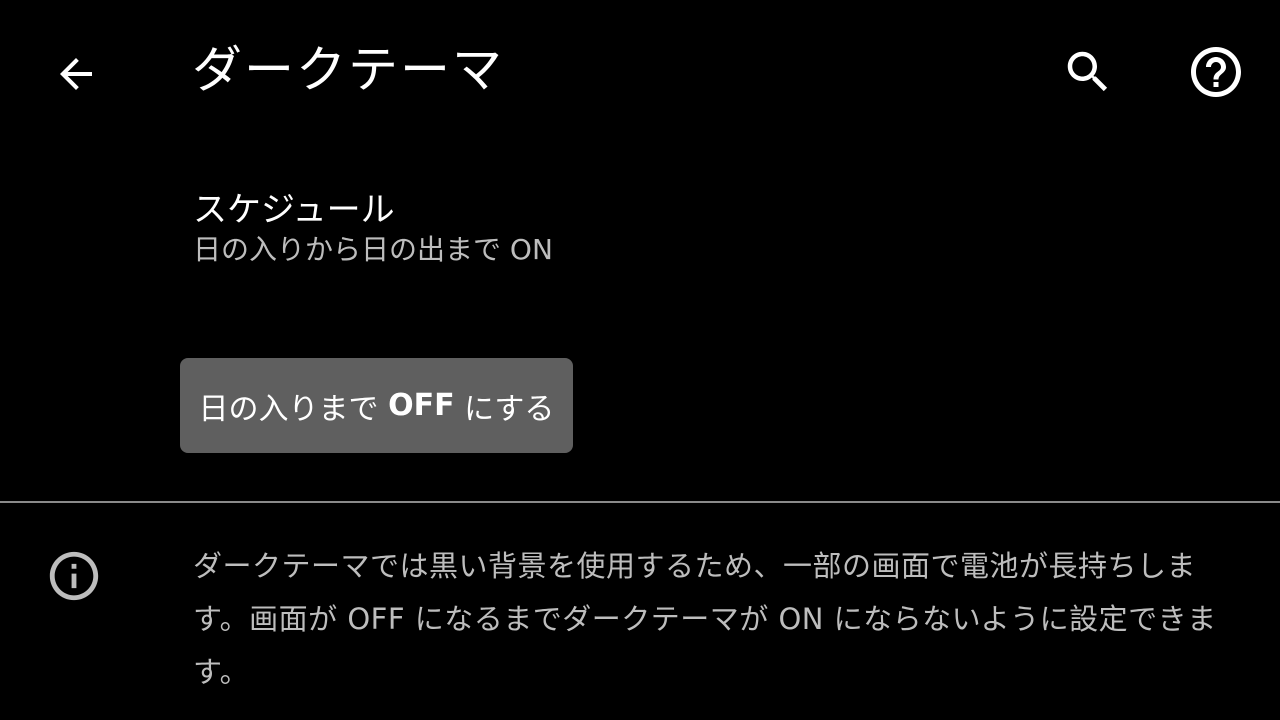 This screenshot has width=1280, height=720. I want to click on schedule-summary: 日の入りから日の出まで ON, so click(373, 249).